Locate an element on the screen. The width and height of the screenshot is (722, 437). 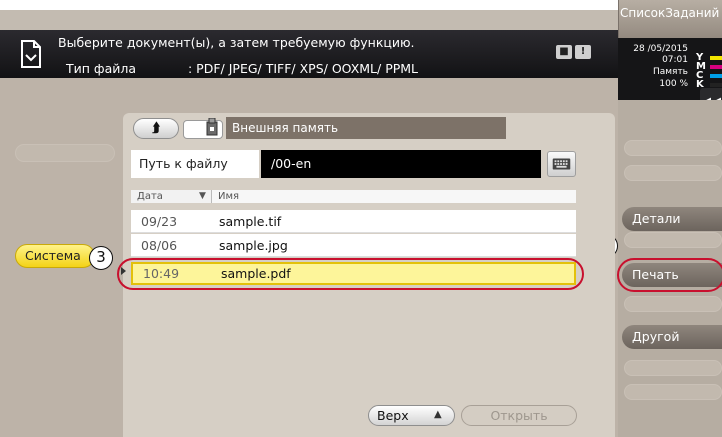
details-button: Детали is located at coordinates (672, 219).